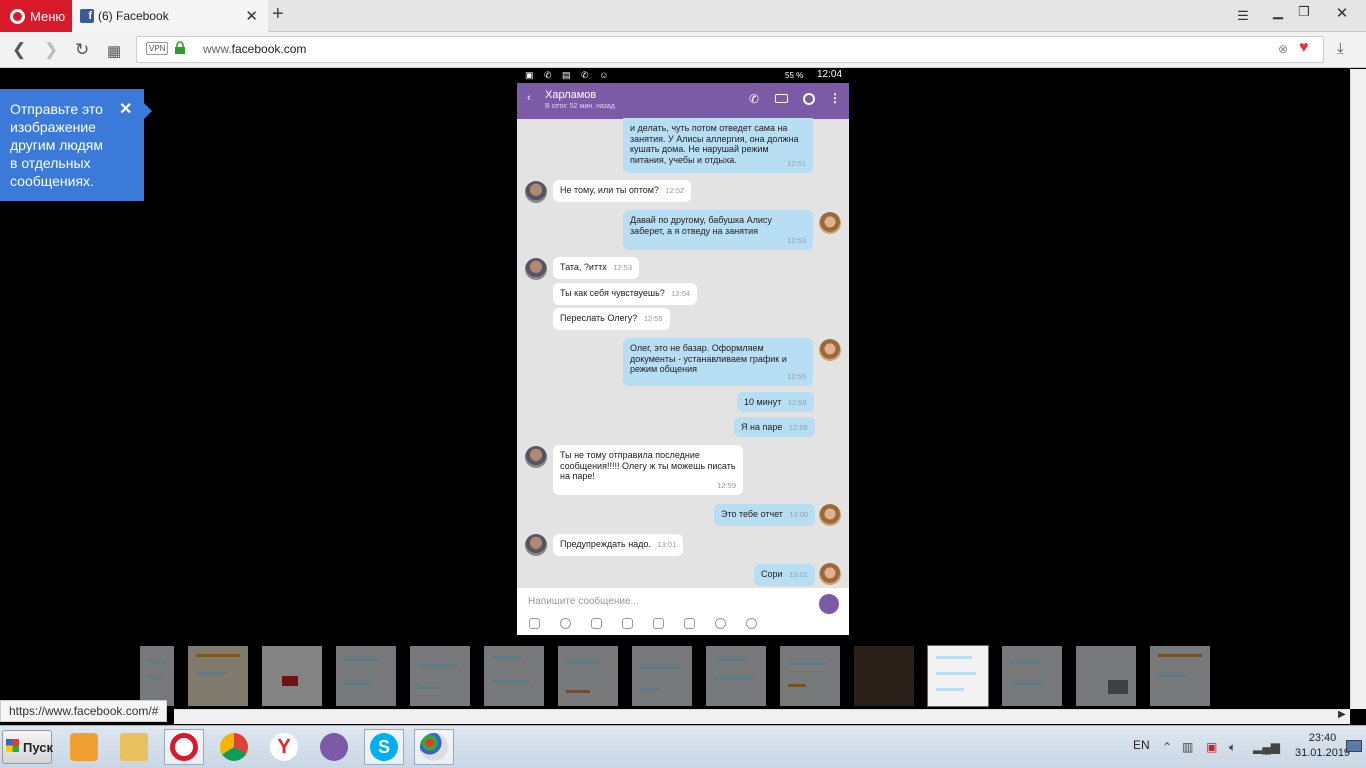 Image resolution: width=1366 pixels, height=768 pixels. Describe the element at coordinates (133, 16) in the screenshot. I see `tab-title: (6) Facebook` at that location.